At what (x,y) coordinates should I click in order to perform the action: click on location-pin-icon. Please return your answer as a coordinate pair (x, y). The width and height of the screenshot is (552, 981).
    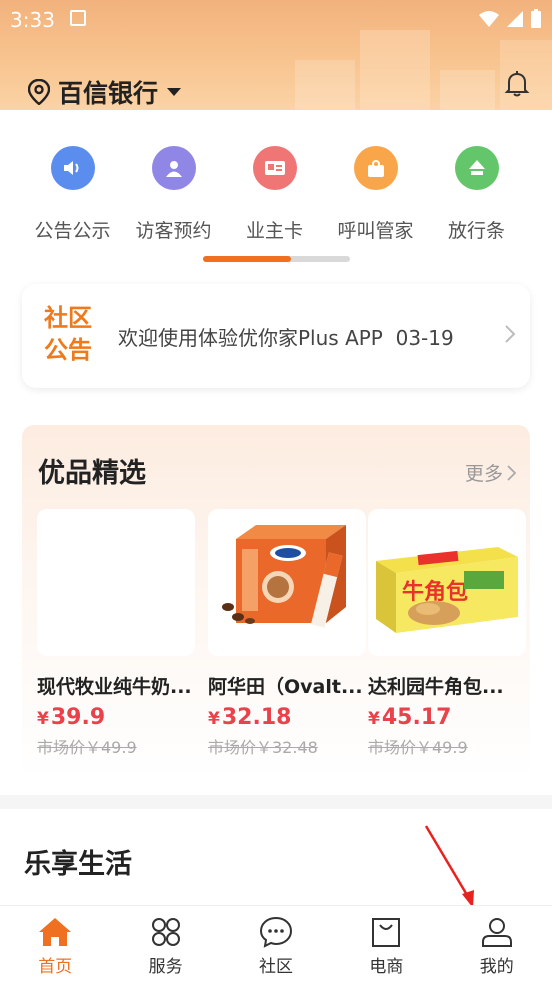
    Looking at the image, I should click on (39, 92).